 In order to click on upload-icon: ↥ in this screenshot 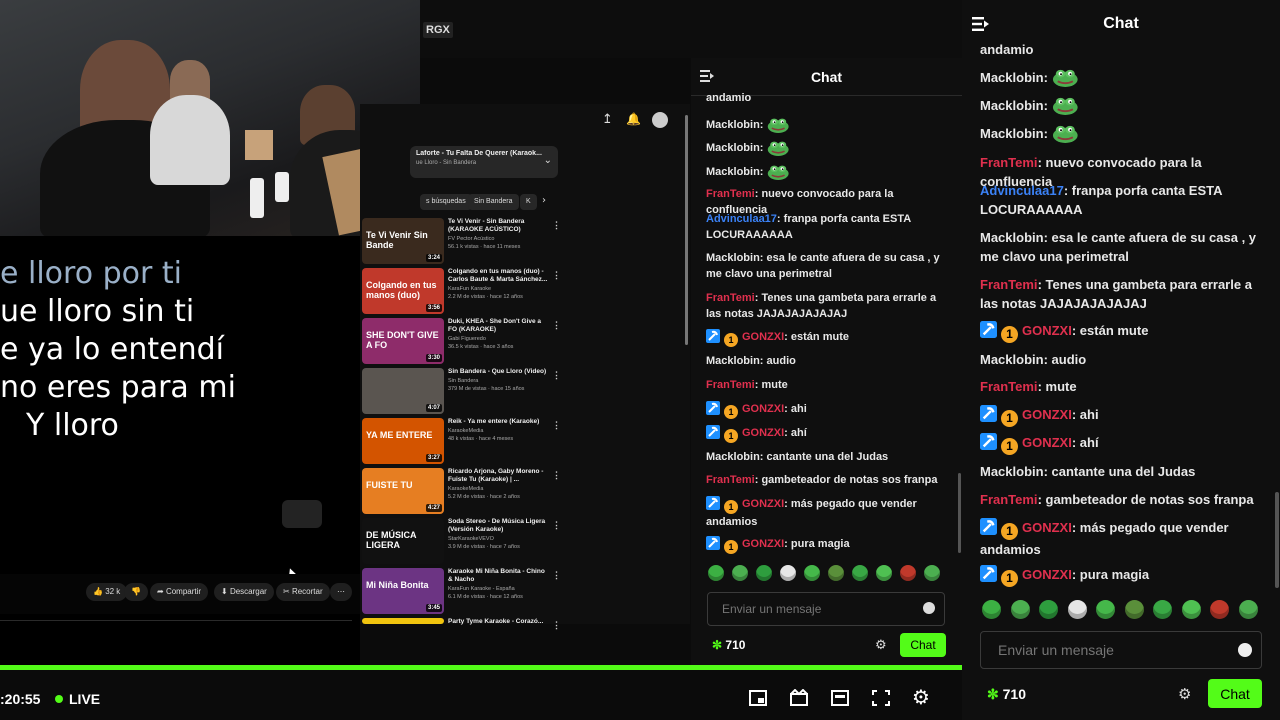, I will do `click(607, 119)`.